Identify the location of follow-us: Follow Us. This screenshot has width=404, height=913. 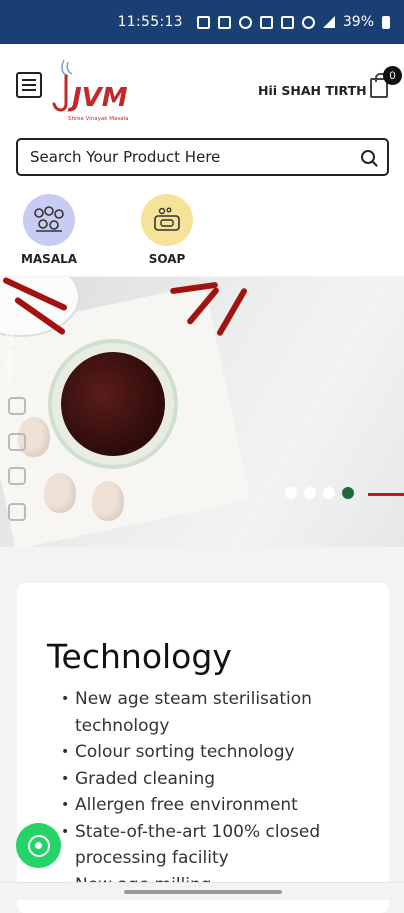
(15, 359).